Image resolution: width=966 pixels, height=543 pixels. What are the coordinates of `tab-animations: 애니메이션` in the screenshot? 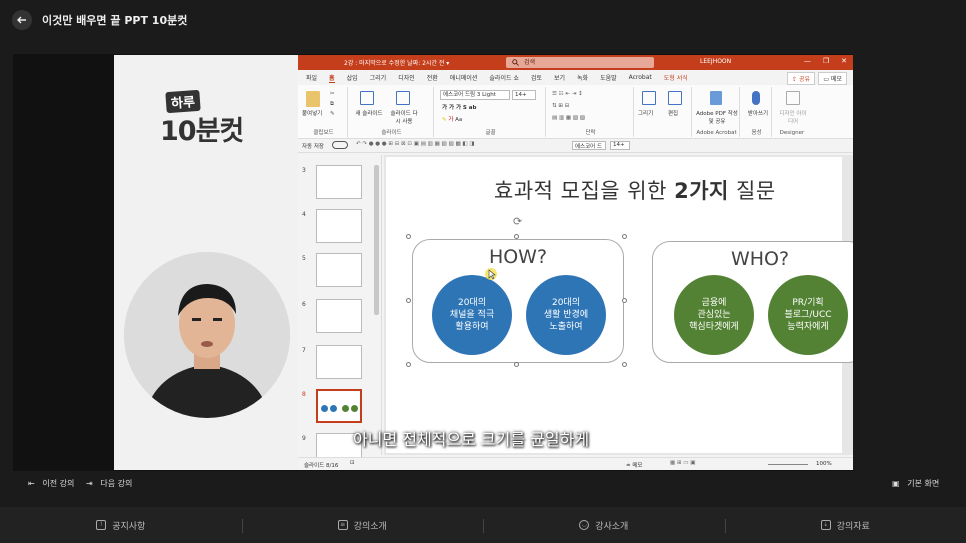 It's located at (464, 77).